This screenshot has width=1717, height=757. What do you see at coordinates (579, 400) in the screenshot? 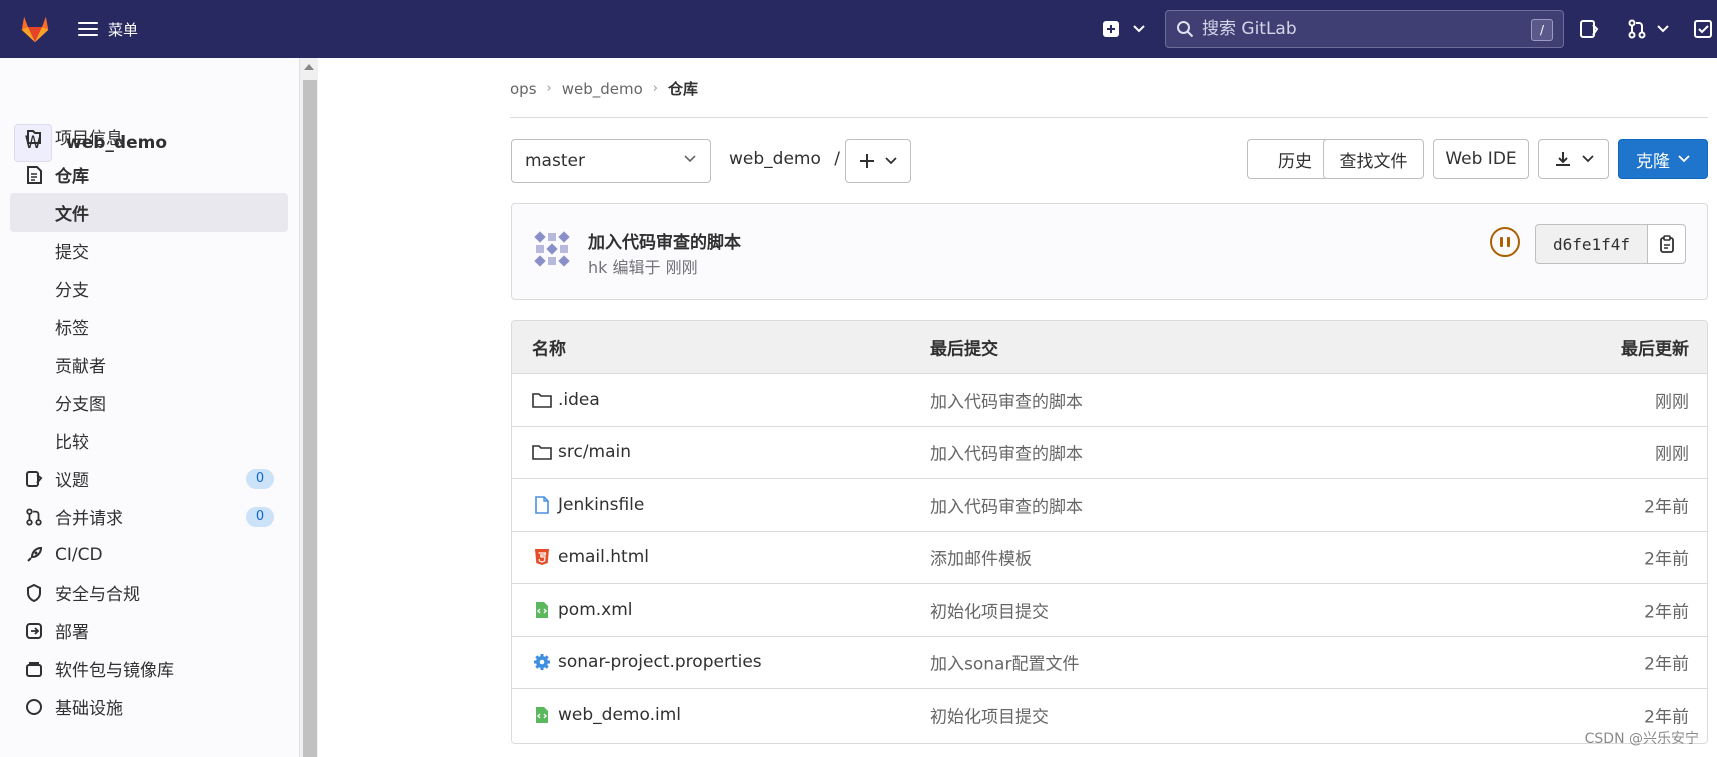
I see `file-name-link: .idea` at bounding box center [579, 400].